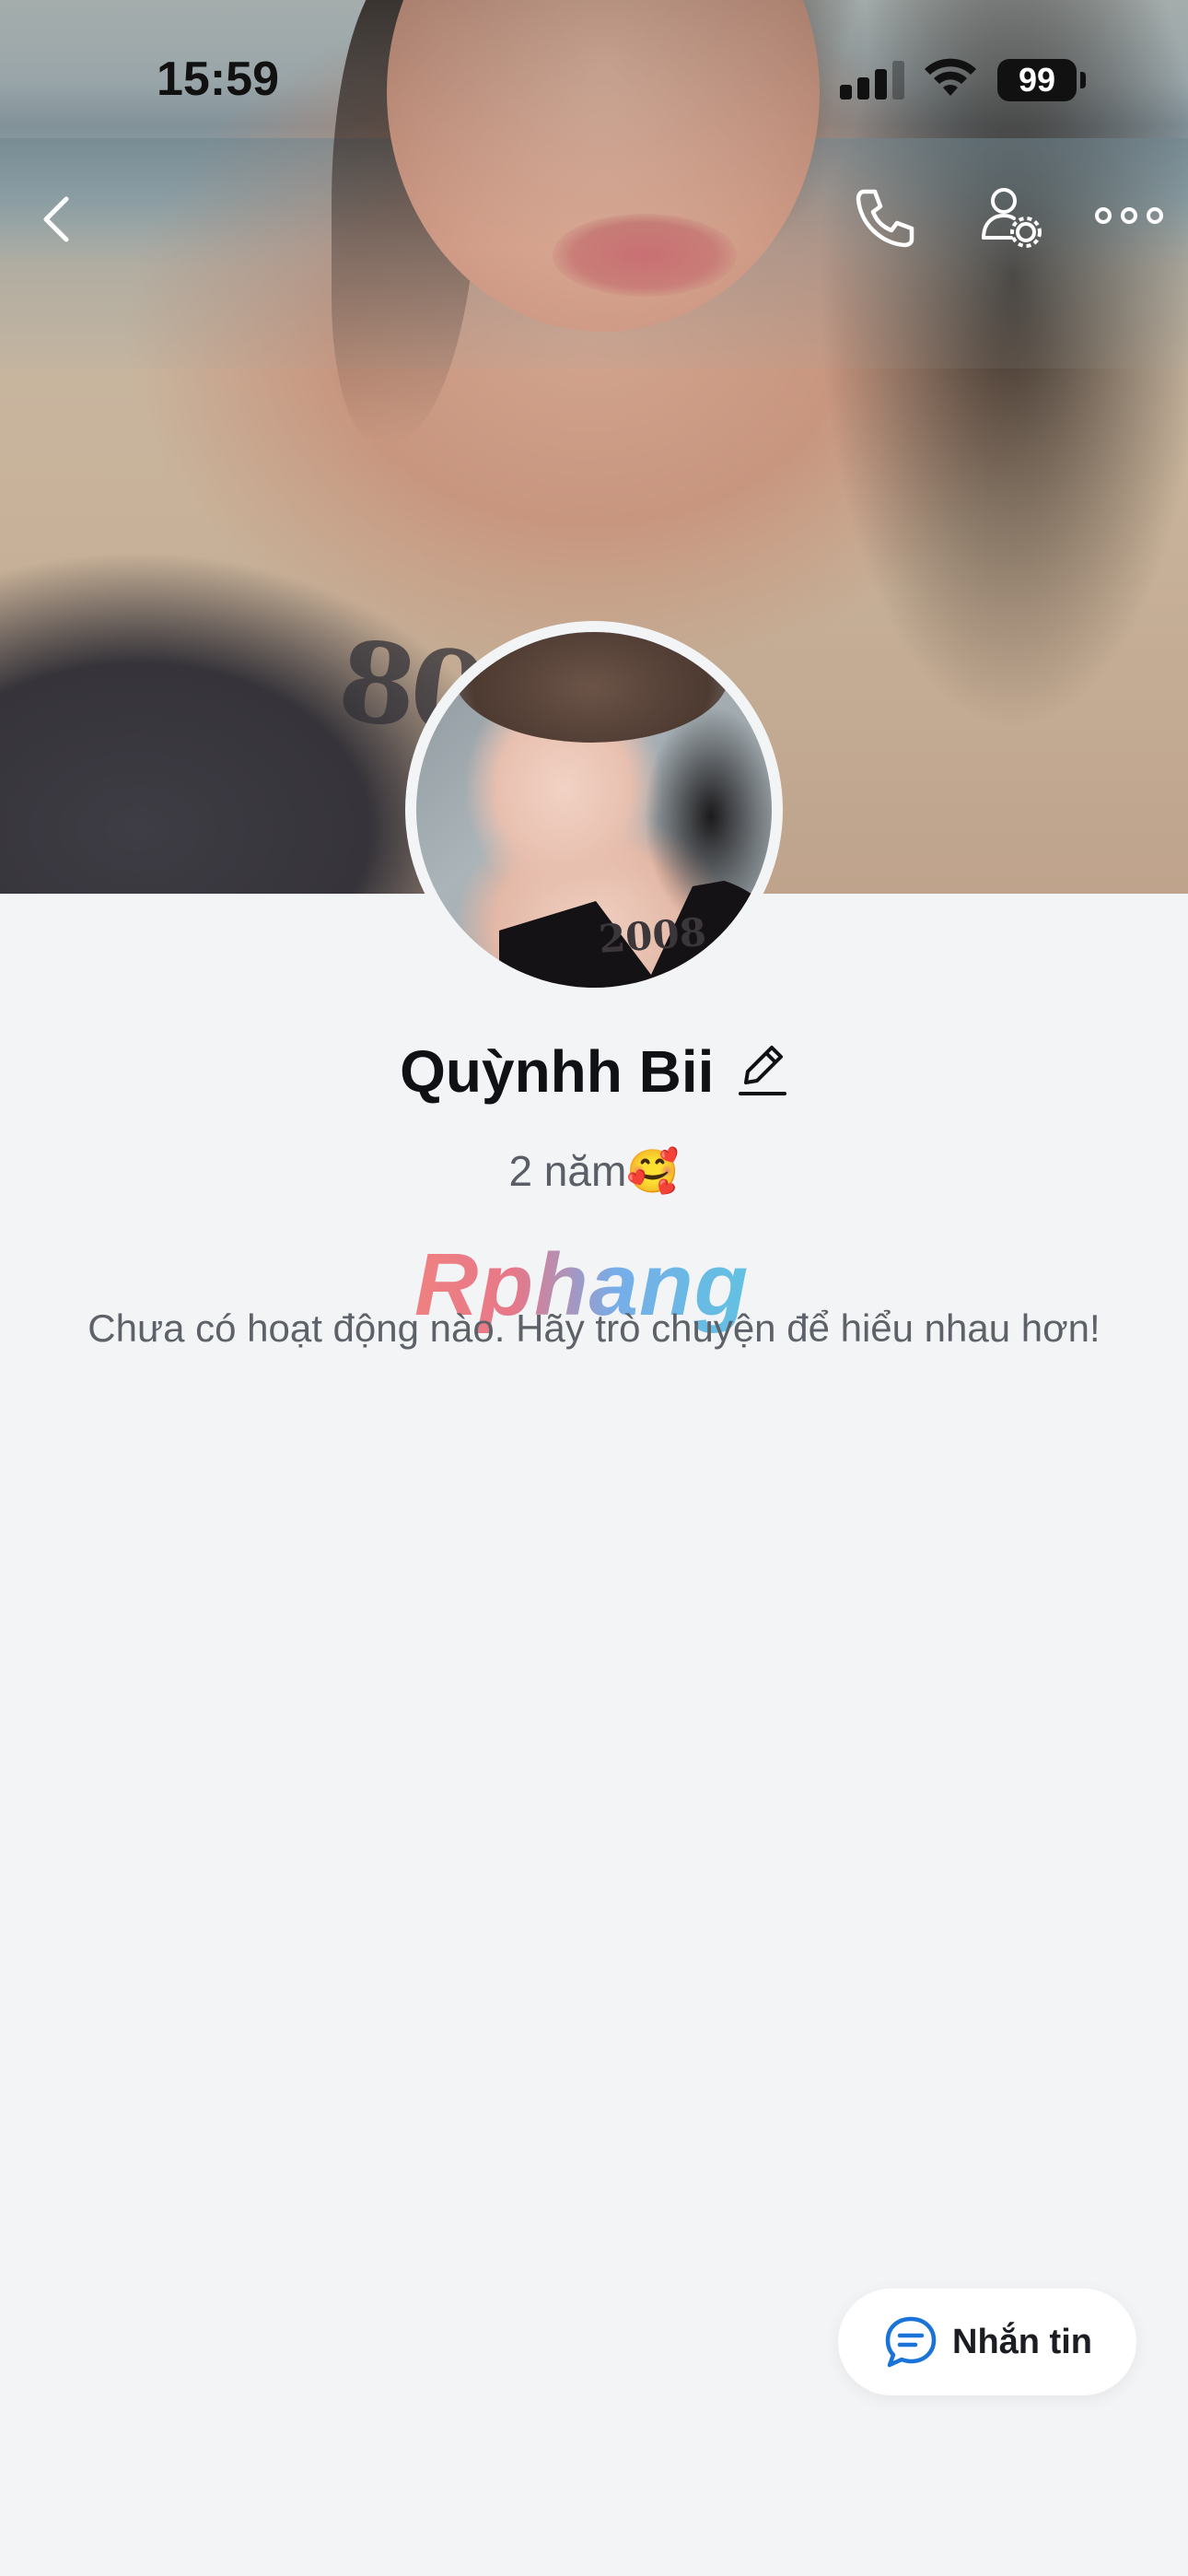  I want to click on cellular-signal-icon, so click(872, 79).